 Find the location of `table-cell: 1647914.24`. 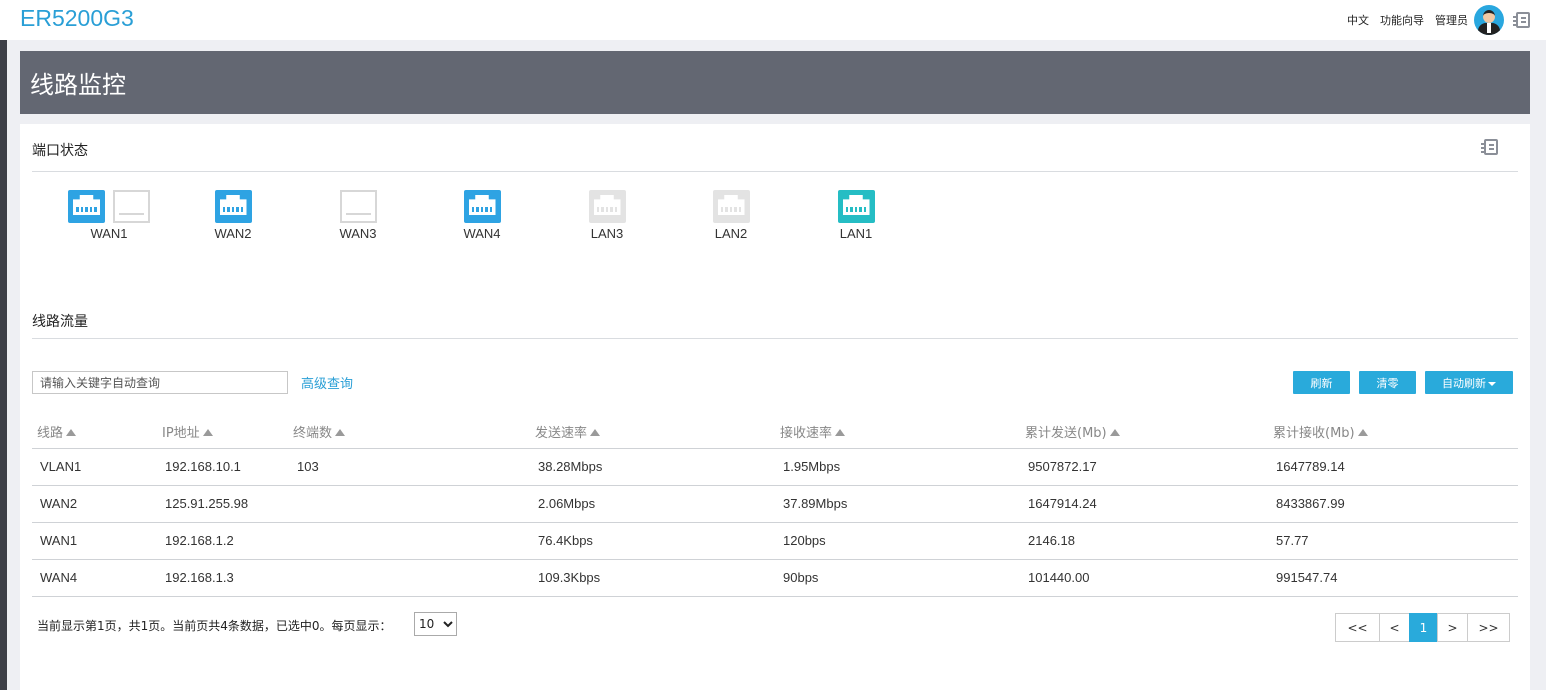

table-cell: 1647914.24 is located at coordinates (1062, 503).